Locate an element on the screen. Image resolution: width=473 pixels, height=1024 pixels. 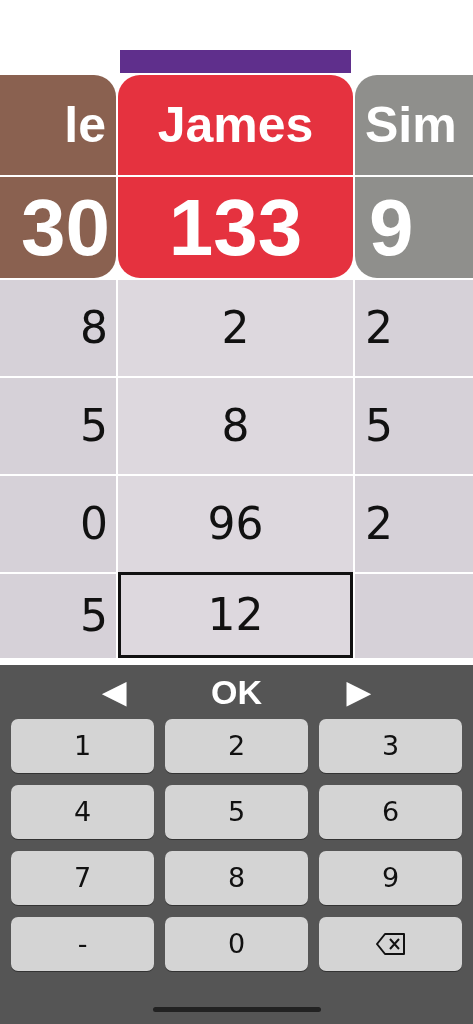
backspace-icon is located at coordinates (390, 944).